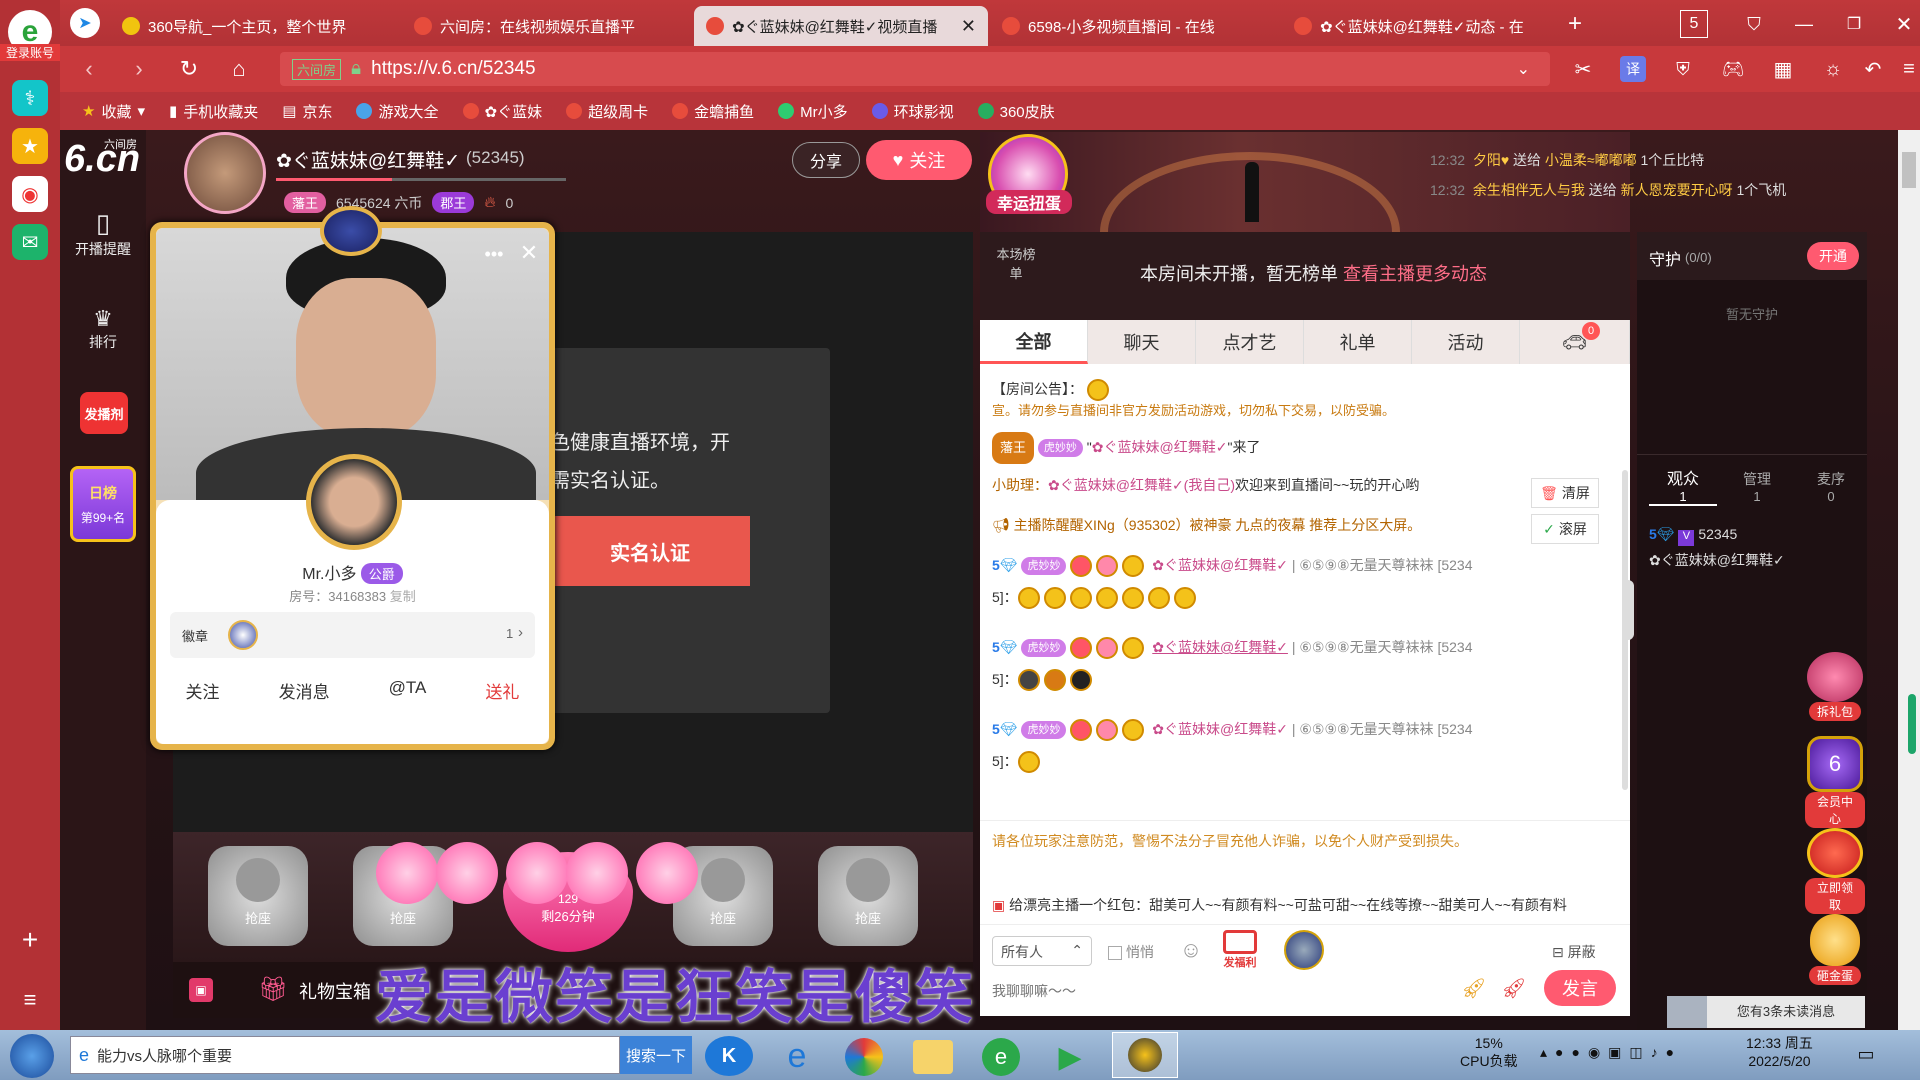 The image size is (1920, 1080). I want to click on remind-button: ▯ 开播提醒, so click(103, 233).